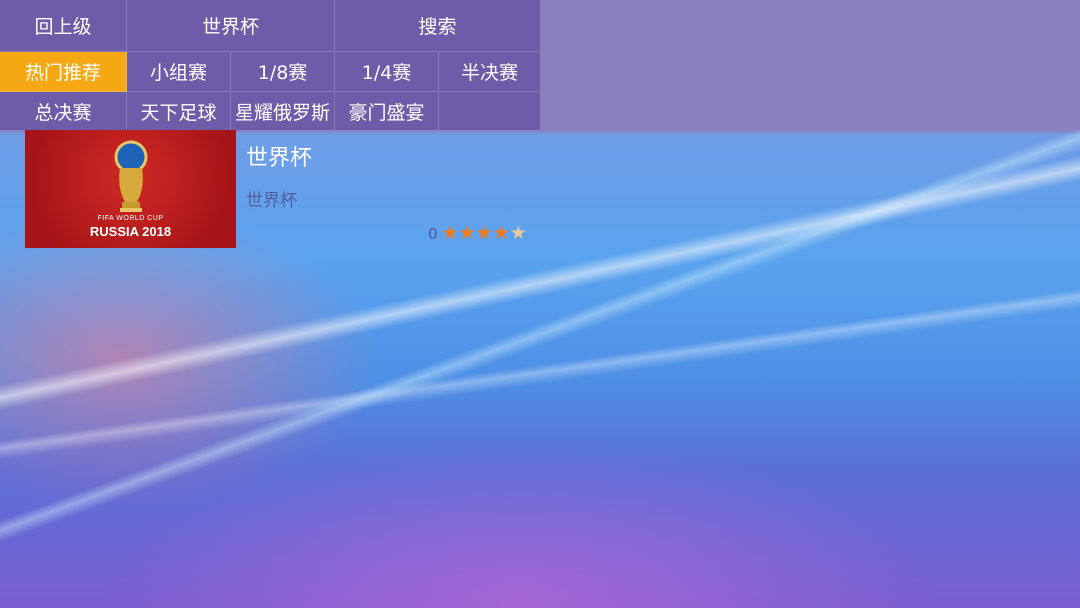 The height and width of the screenshot is (608, 1080). I want to click on tab-final: 总决赛, so click(63, 111).